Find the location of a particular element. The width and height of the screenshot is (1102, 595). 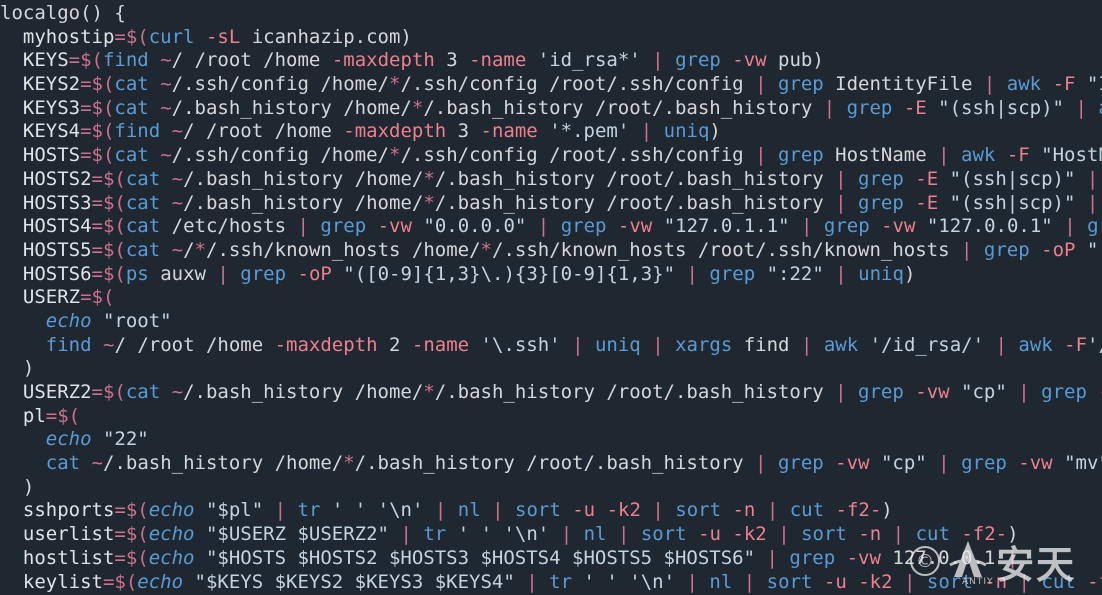

code-token-var: HOSTS4 is located at coordinates (57, 226).